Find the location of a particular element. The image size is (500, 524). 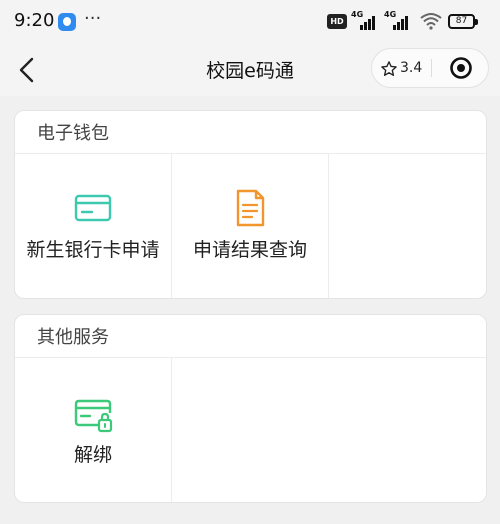

rating-value: 3.4 is located at coordinates (411, 68).